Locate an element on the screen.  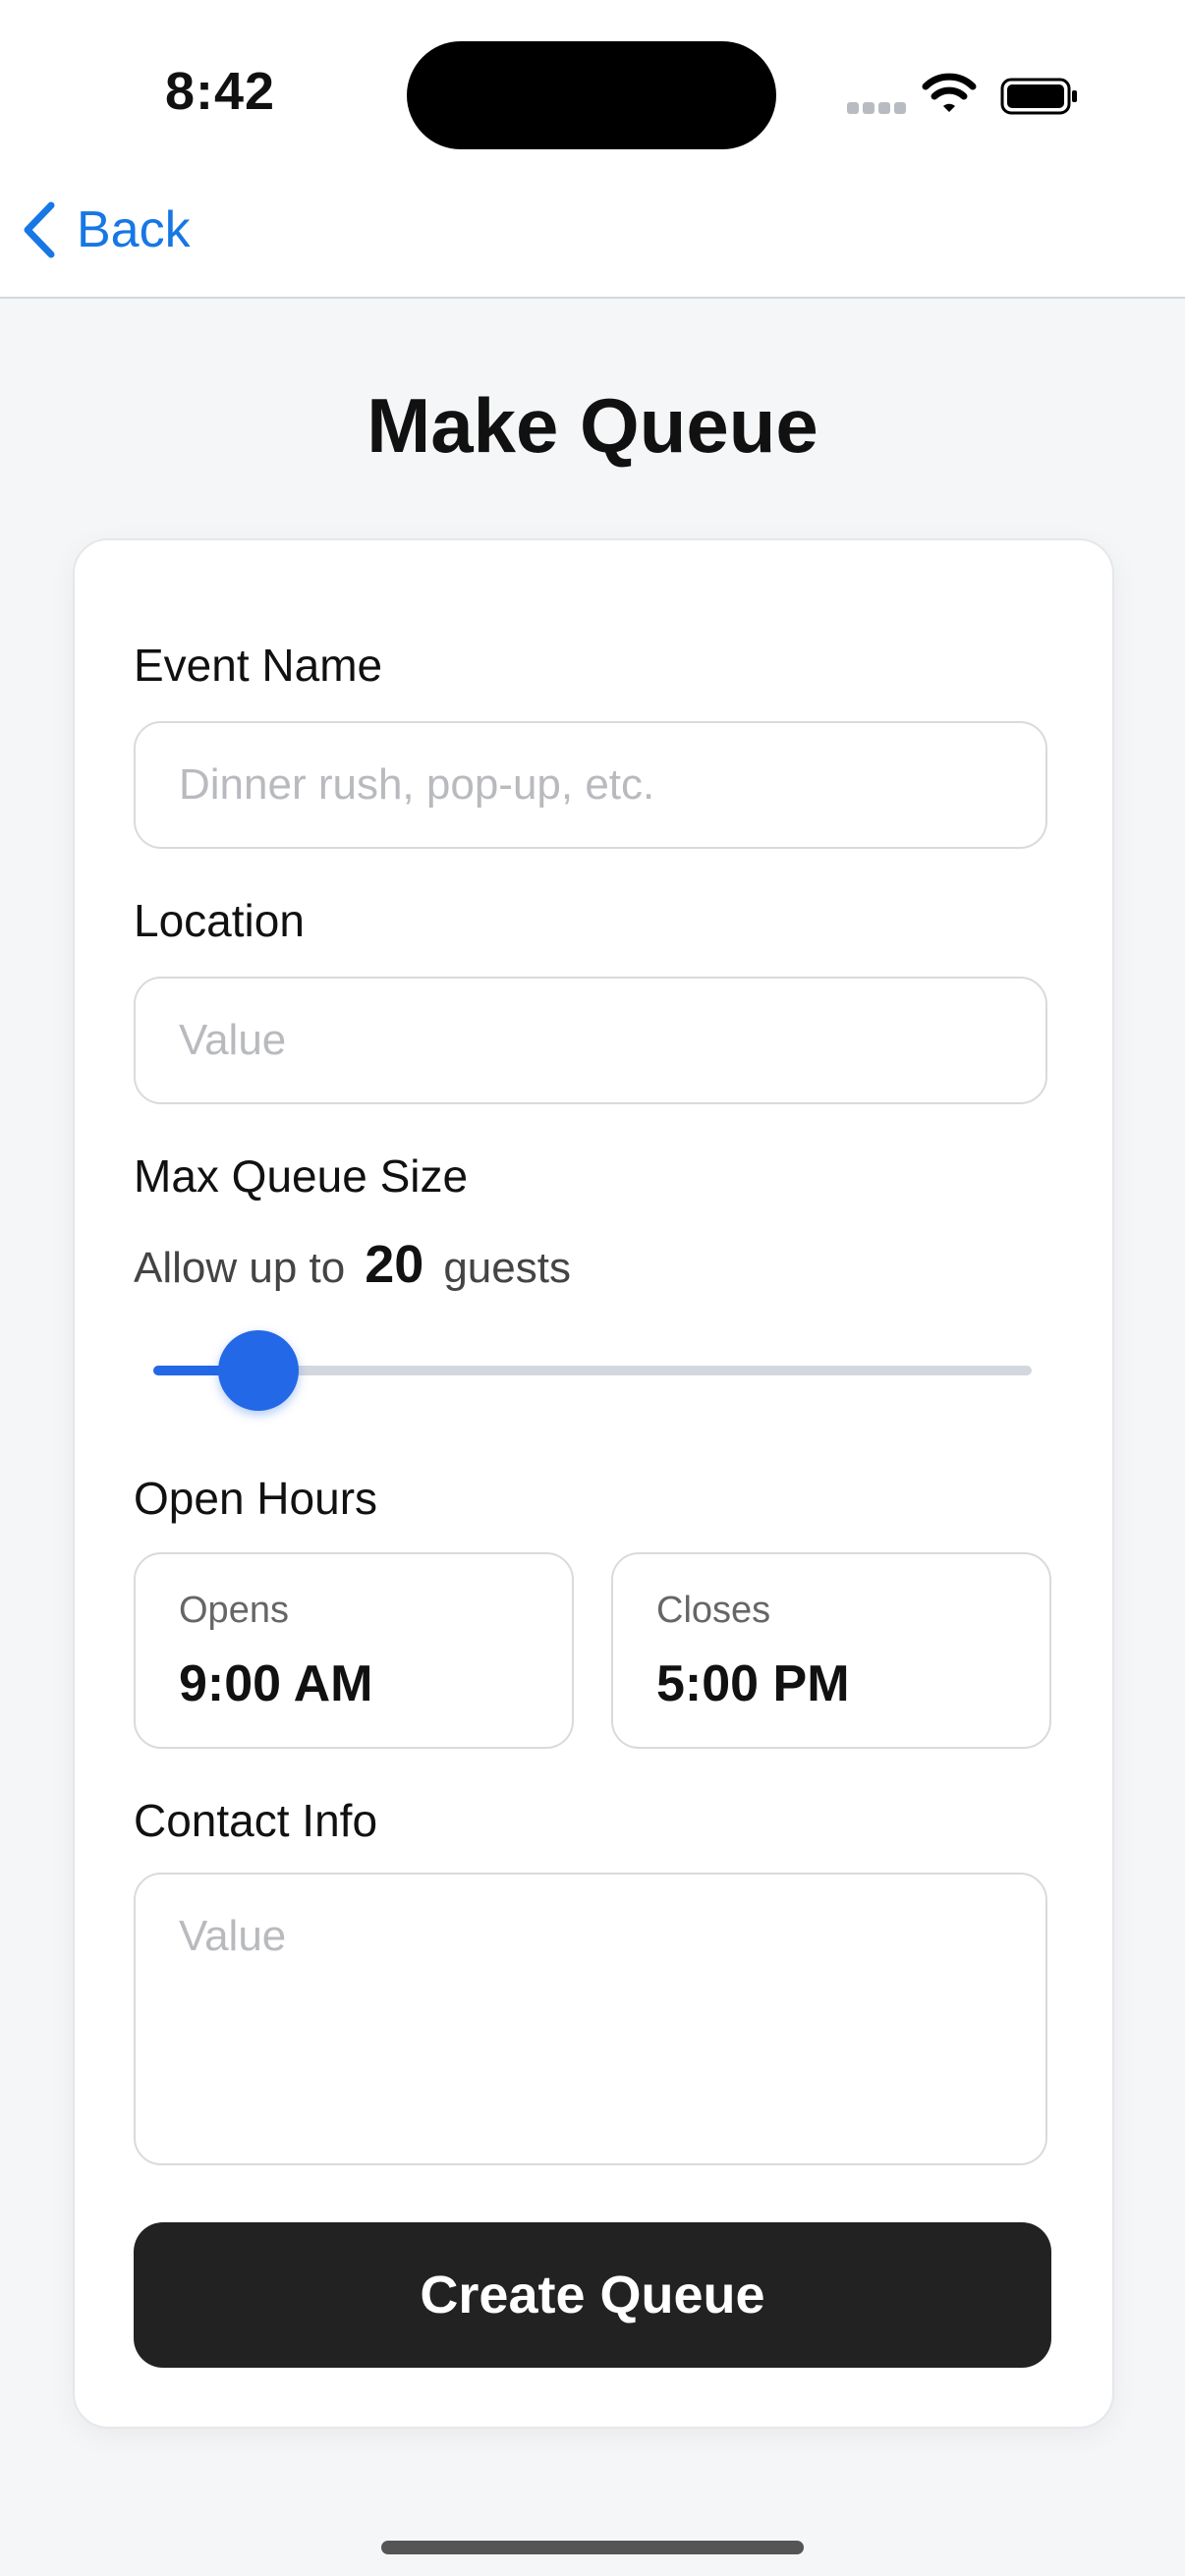
event-name-input is located at coordinates (591, 785).